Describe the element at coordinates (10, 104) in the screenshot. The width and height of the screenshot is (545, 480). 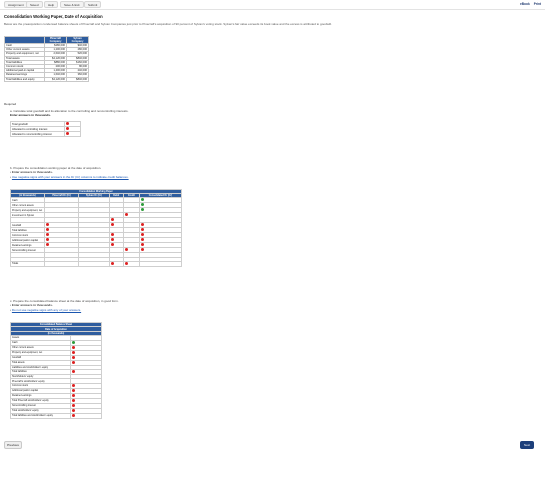
I see `required-label: Required` at that location.